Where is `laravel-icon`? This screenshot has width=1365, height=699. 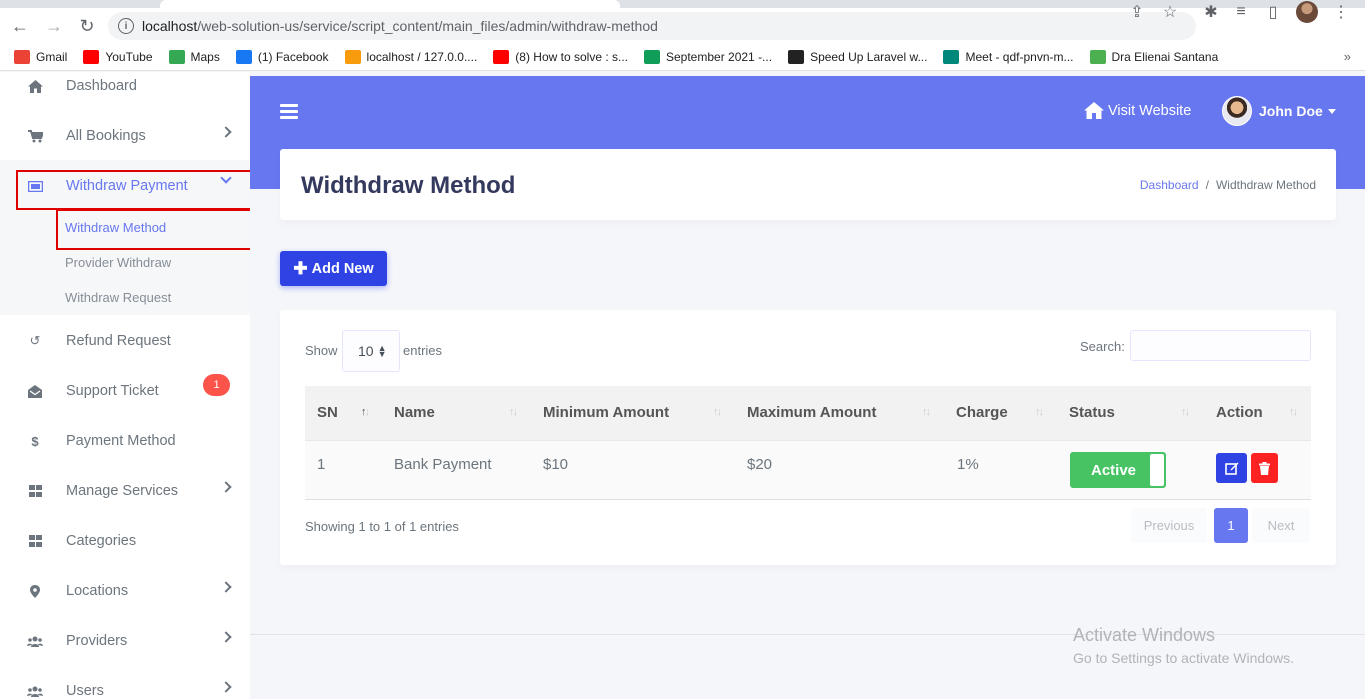 laravel-icon is located at coordinates (796, 57).